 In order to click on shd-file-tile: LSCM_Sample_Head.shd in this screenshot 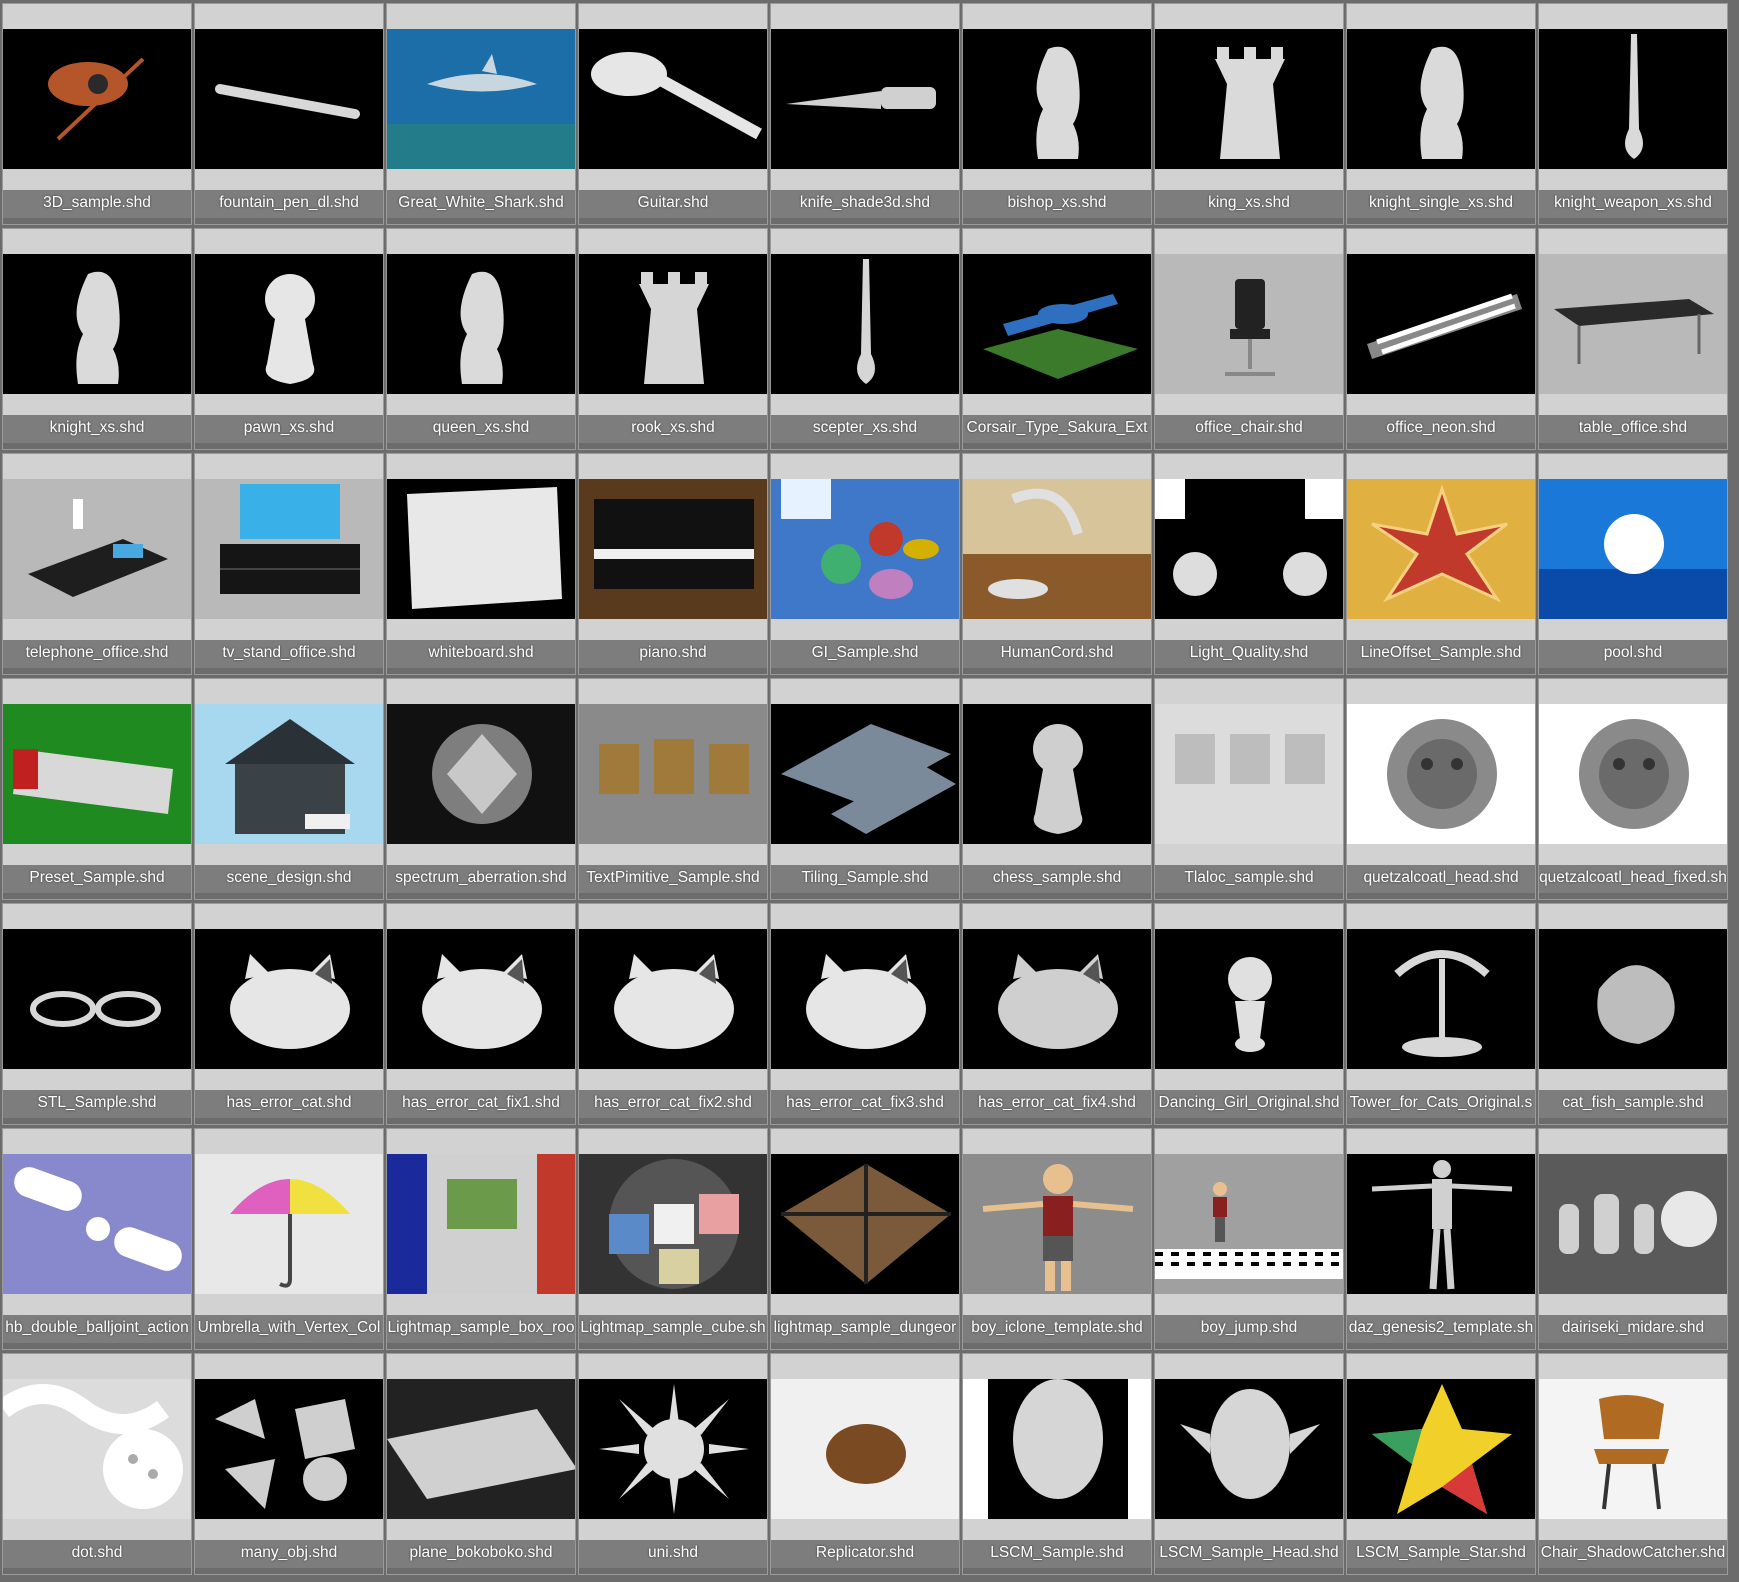, I will do `click(1249, 1464)`.